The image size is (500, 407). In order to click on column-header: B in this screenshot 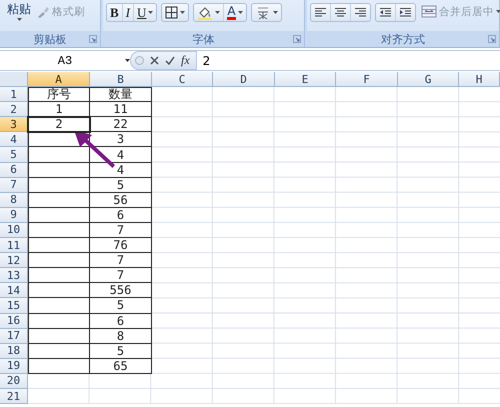, I will do `click(121, 80)`.